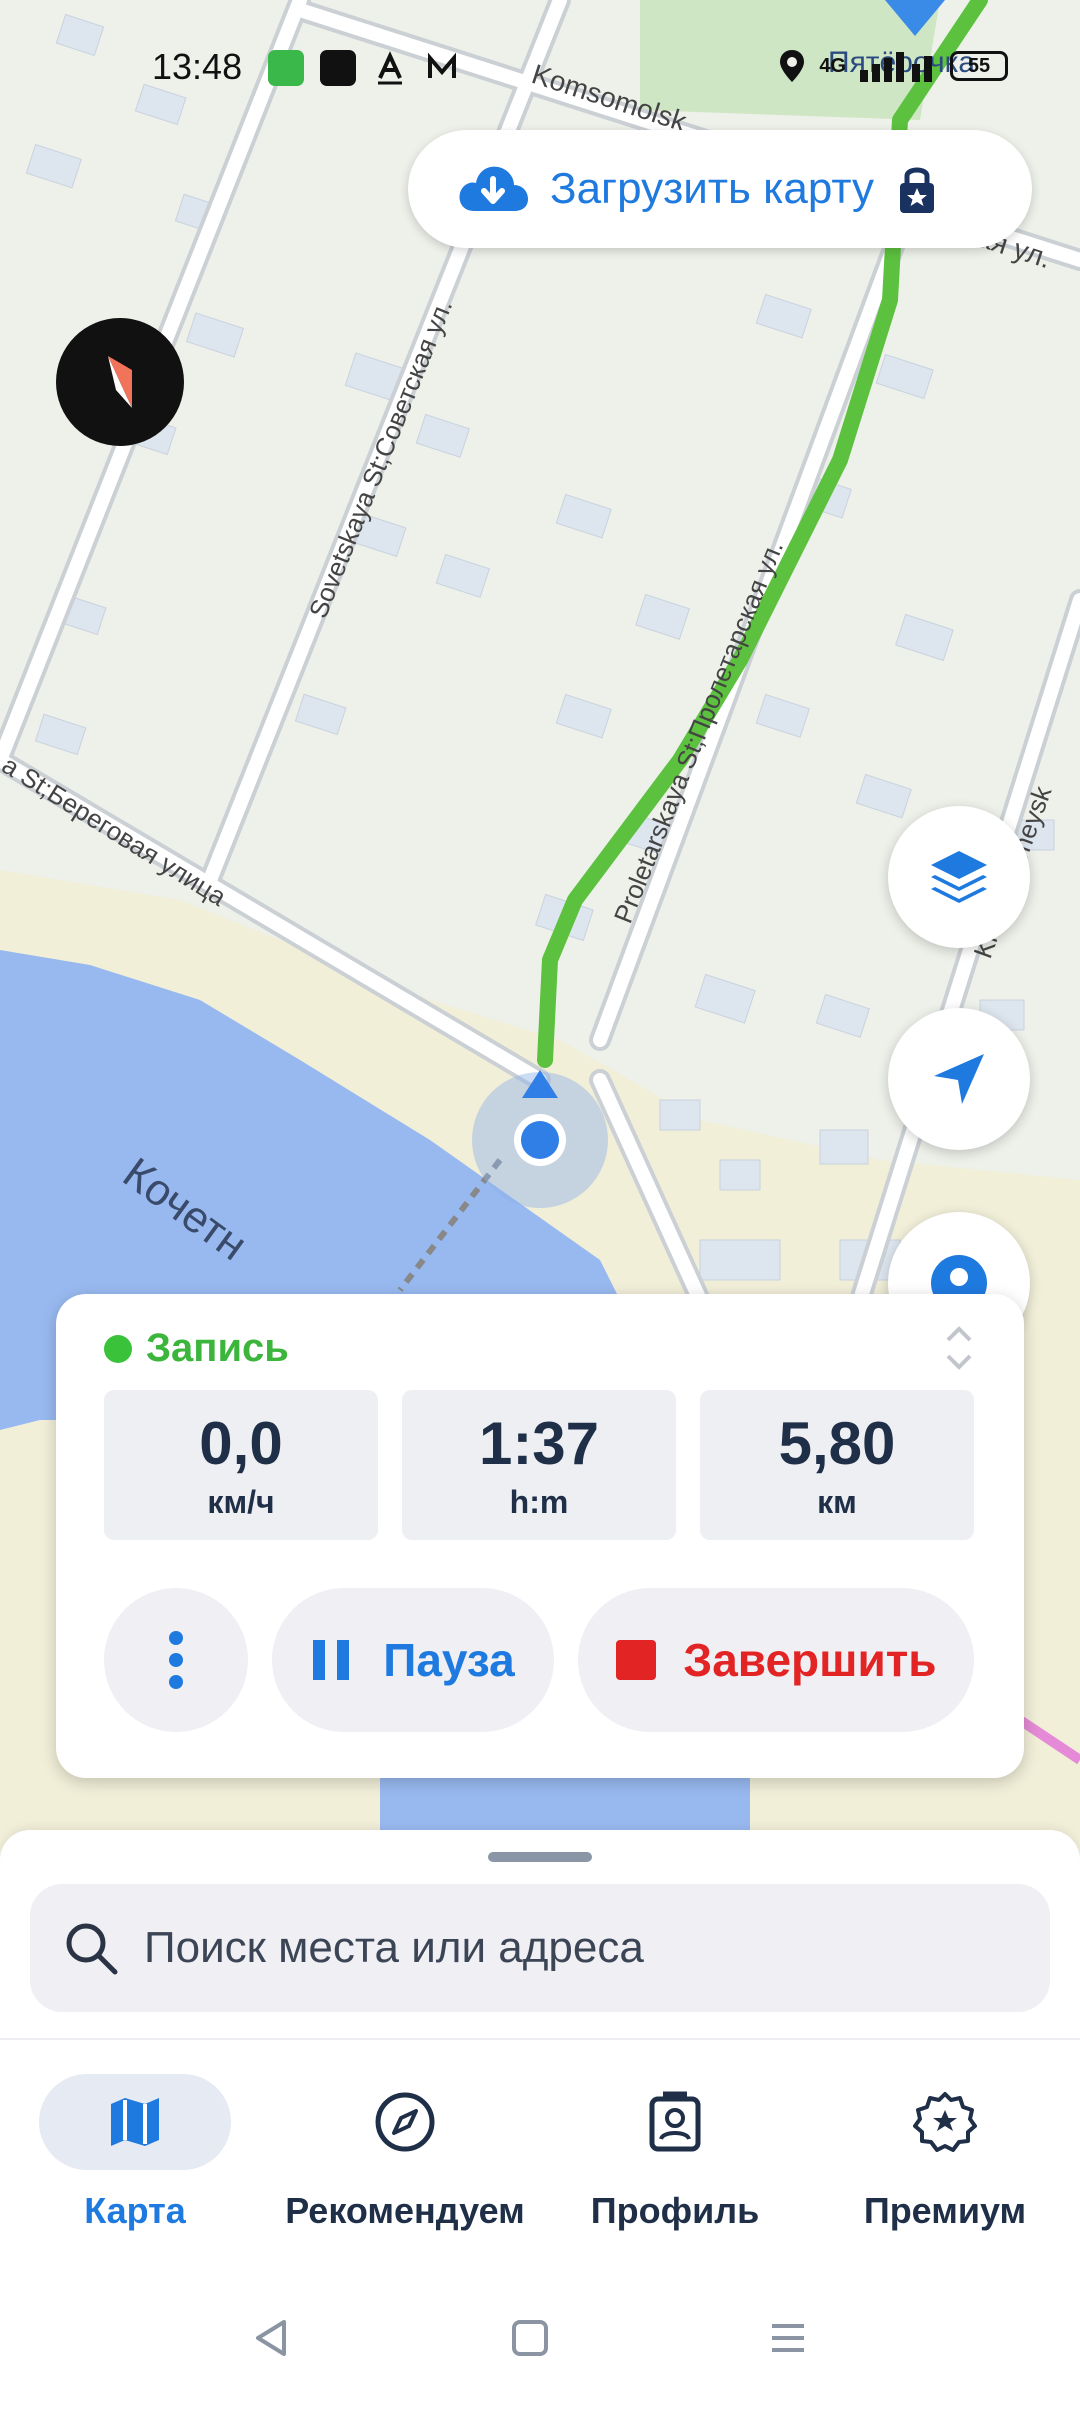  What do you see at coordinates (675, 2210) in the screenshot?
I see `nav-label-profile: Профиль` at bounding box center [675, 2210].